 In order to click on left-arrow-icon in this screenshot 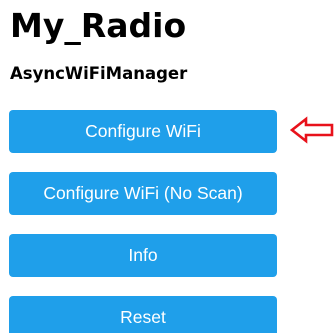, I will do `click(312, 130)`.